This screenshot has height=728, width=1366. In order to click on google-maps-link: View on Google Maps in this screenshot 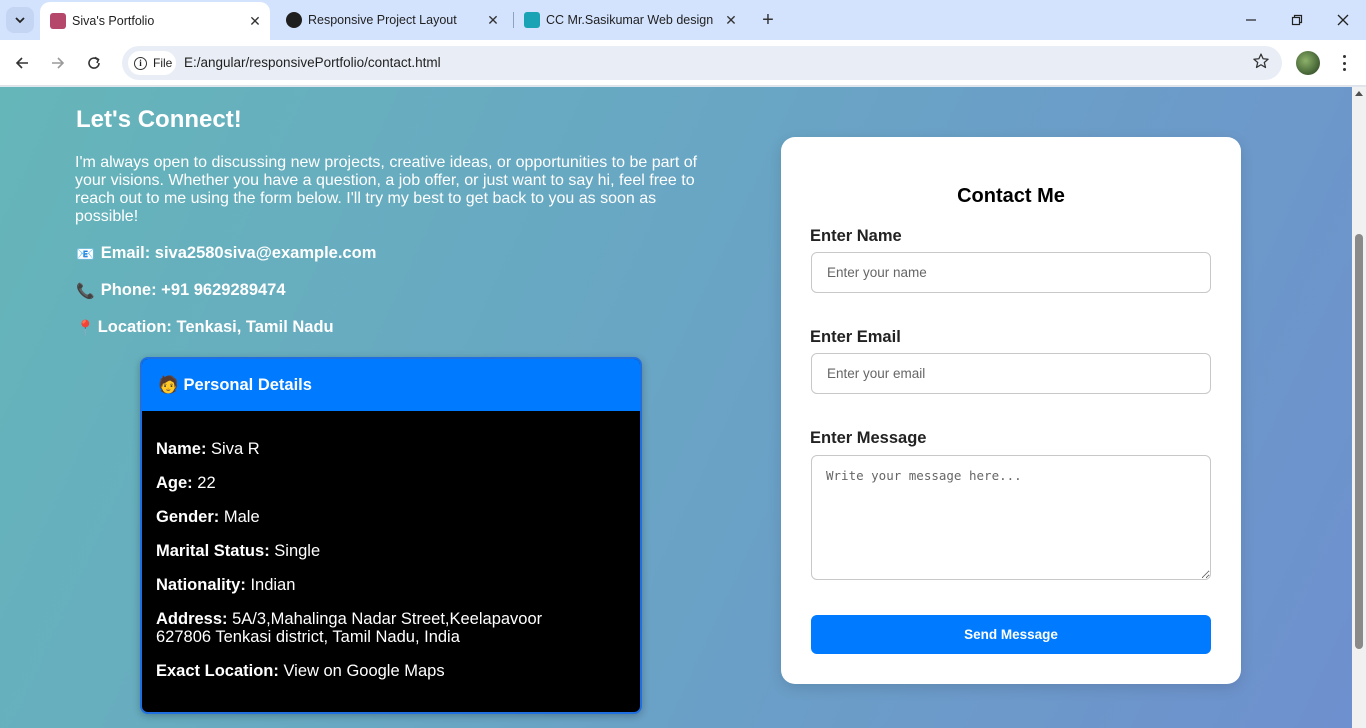, I will do `click(363, 671)`.